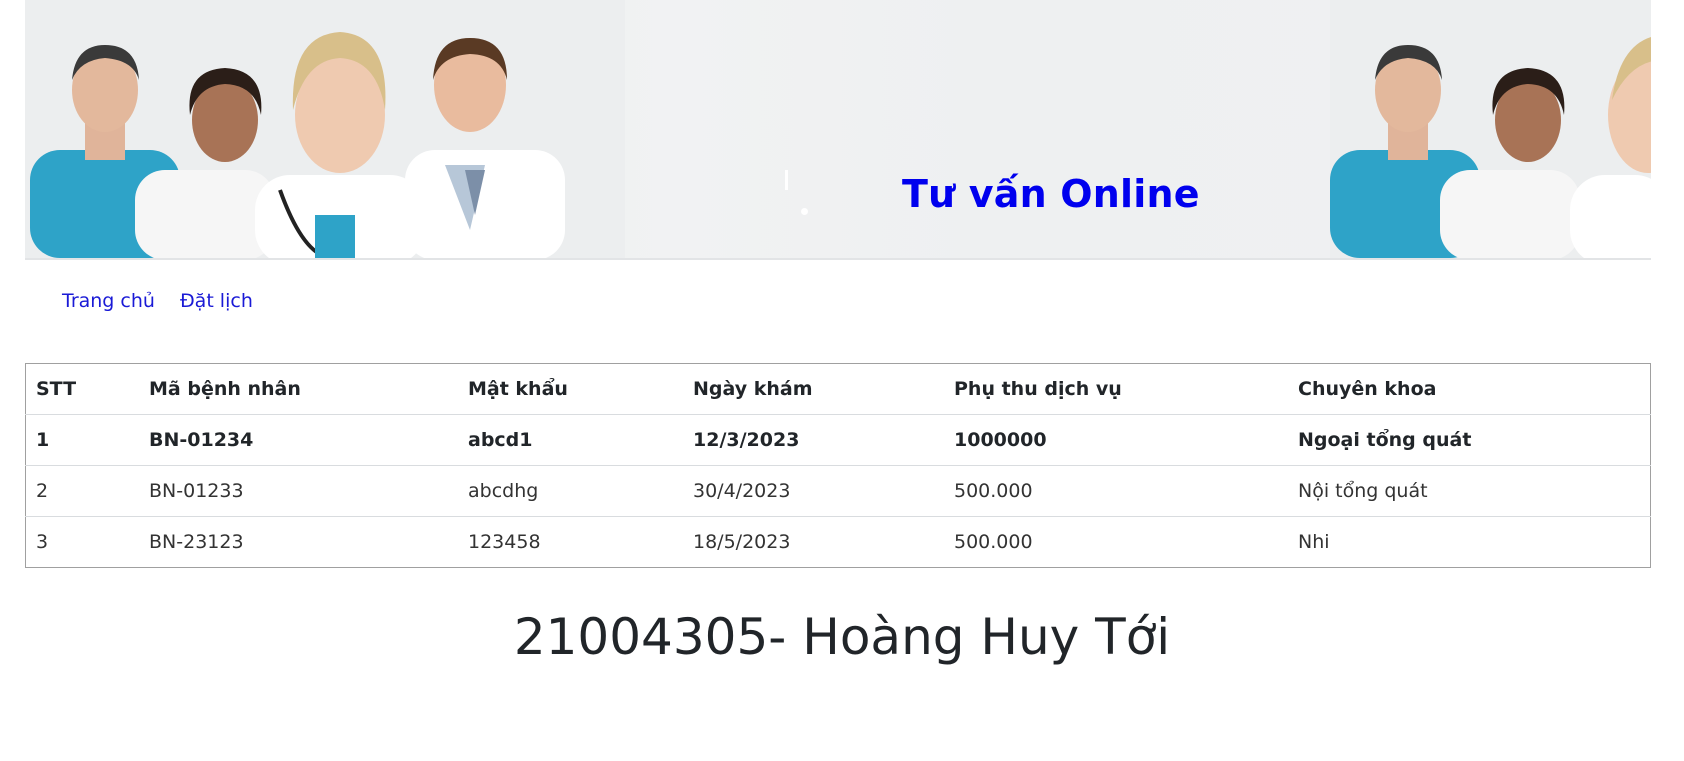 The height and width of the screenshot is (761, 1684). I want to click on header-patient-id: Mã bệnh nhân, so click(298, 389).